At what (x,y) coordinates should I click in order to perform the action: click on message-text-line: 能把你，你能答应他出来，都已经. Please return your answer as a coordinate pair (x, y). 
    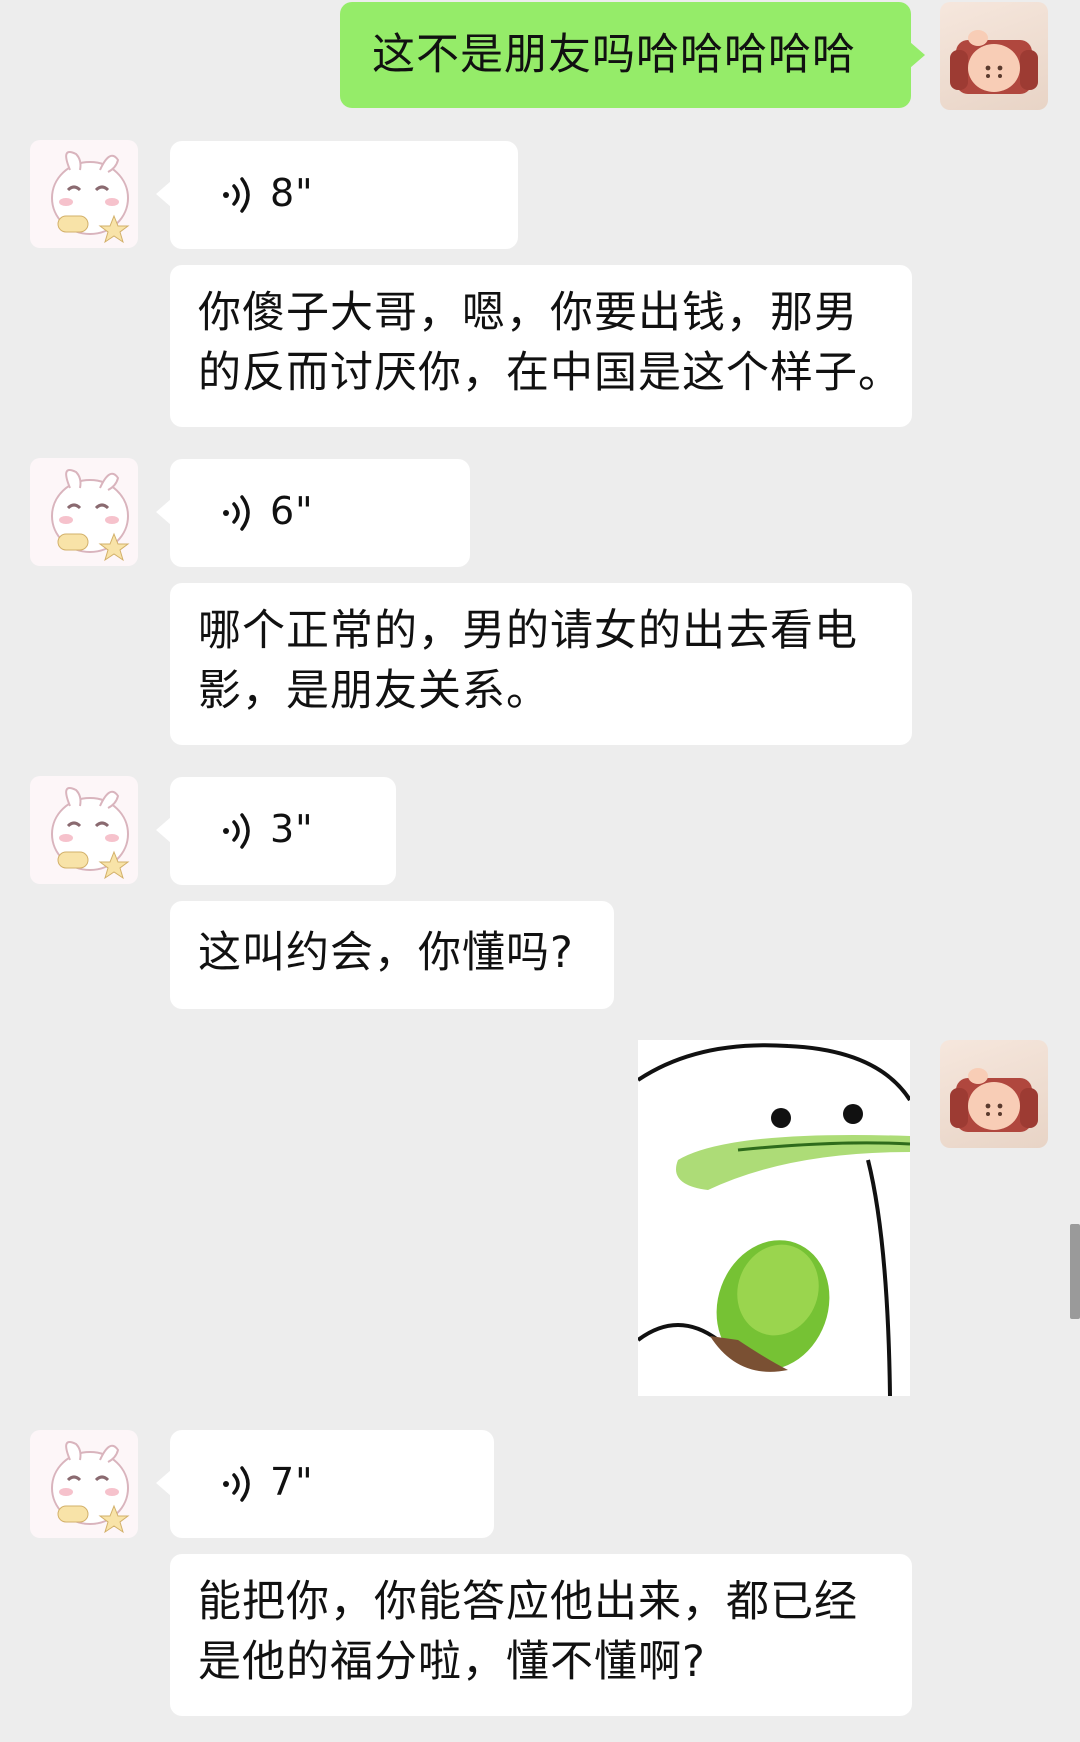
    Looking at the image, I should click on (528, 1602).